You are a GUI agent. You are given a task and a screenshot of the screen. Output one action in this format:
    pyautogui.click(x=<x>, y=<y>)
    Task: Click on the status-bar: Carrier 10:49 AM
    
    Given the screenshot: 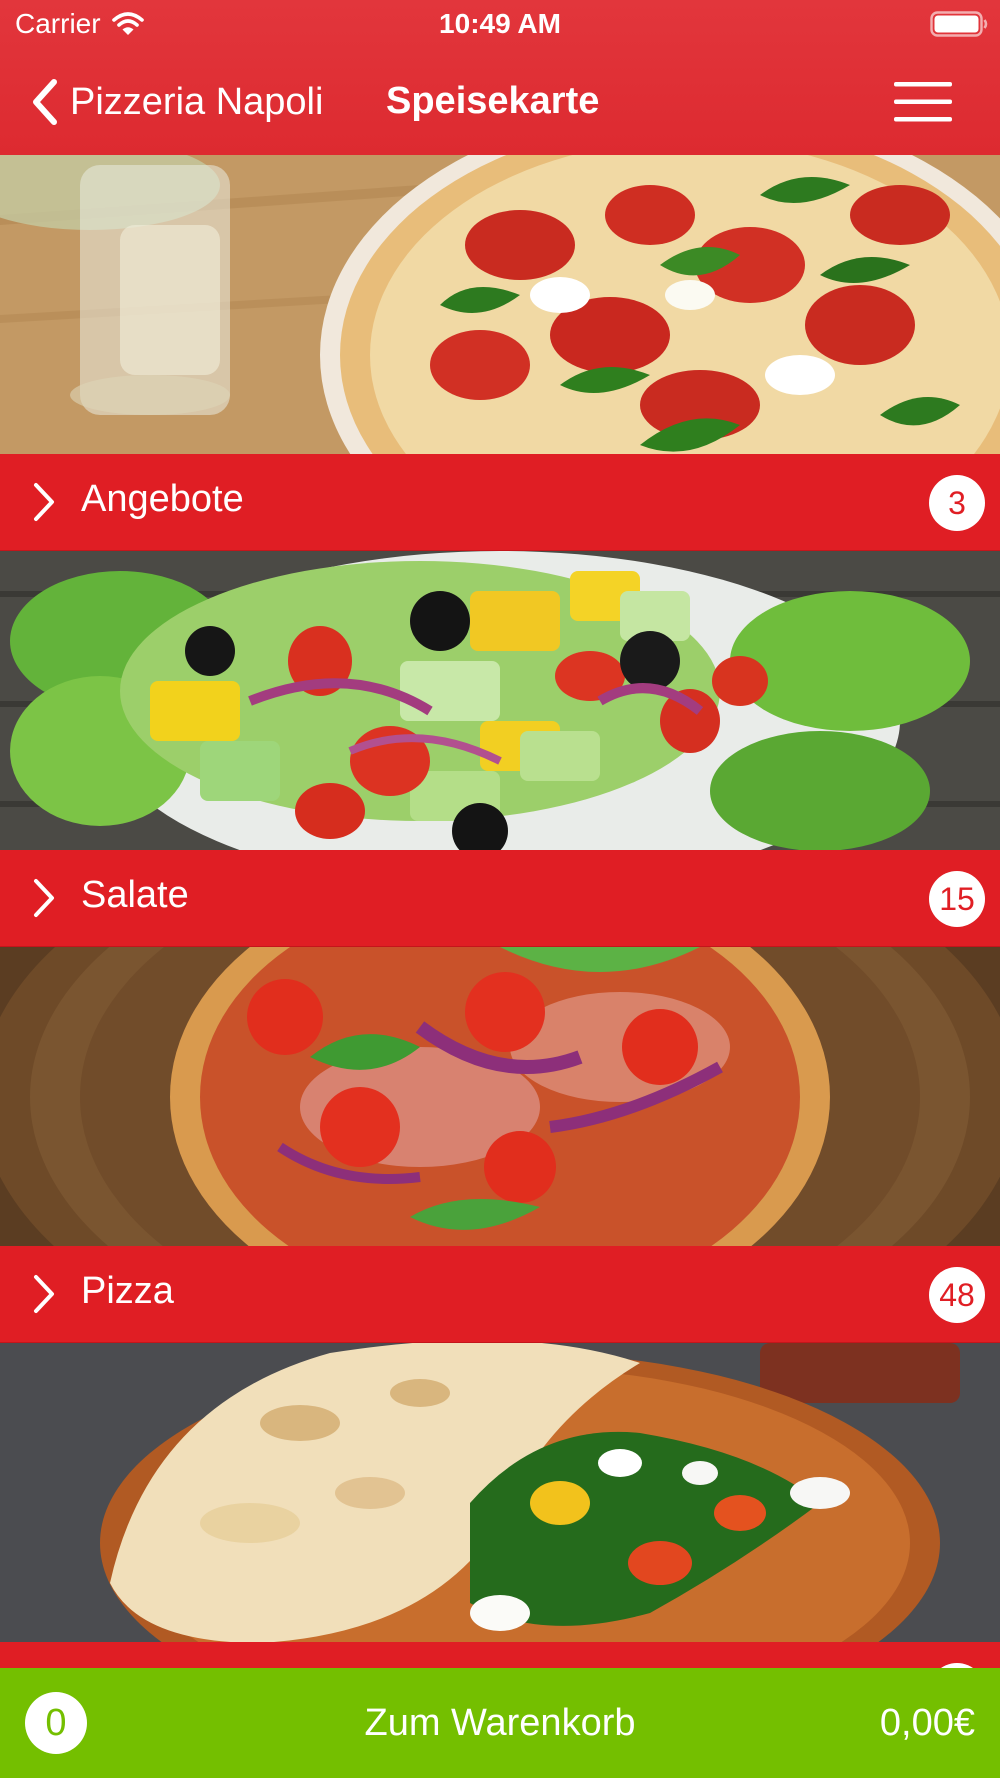 What is the action you would take?
    pyautogui.click(x=500, y=25)
    